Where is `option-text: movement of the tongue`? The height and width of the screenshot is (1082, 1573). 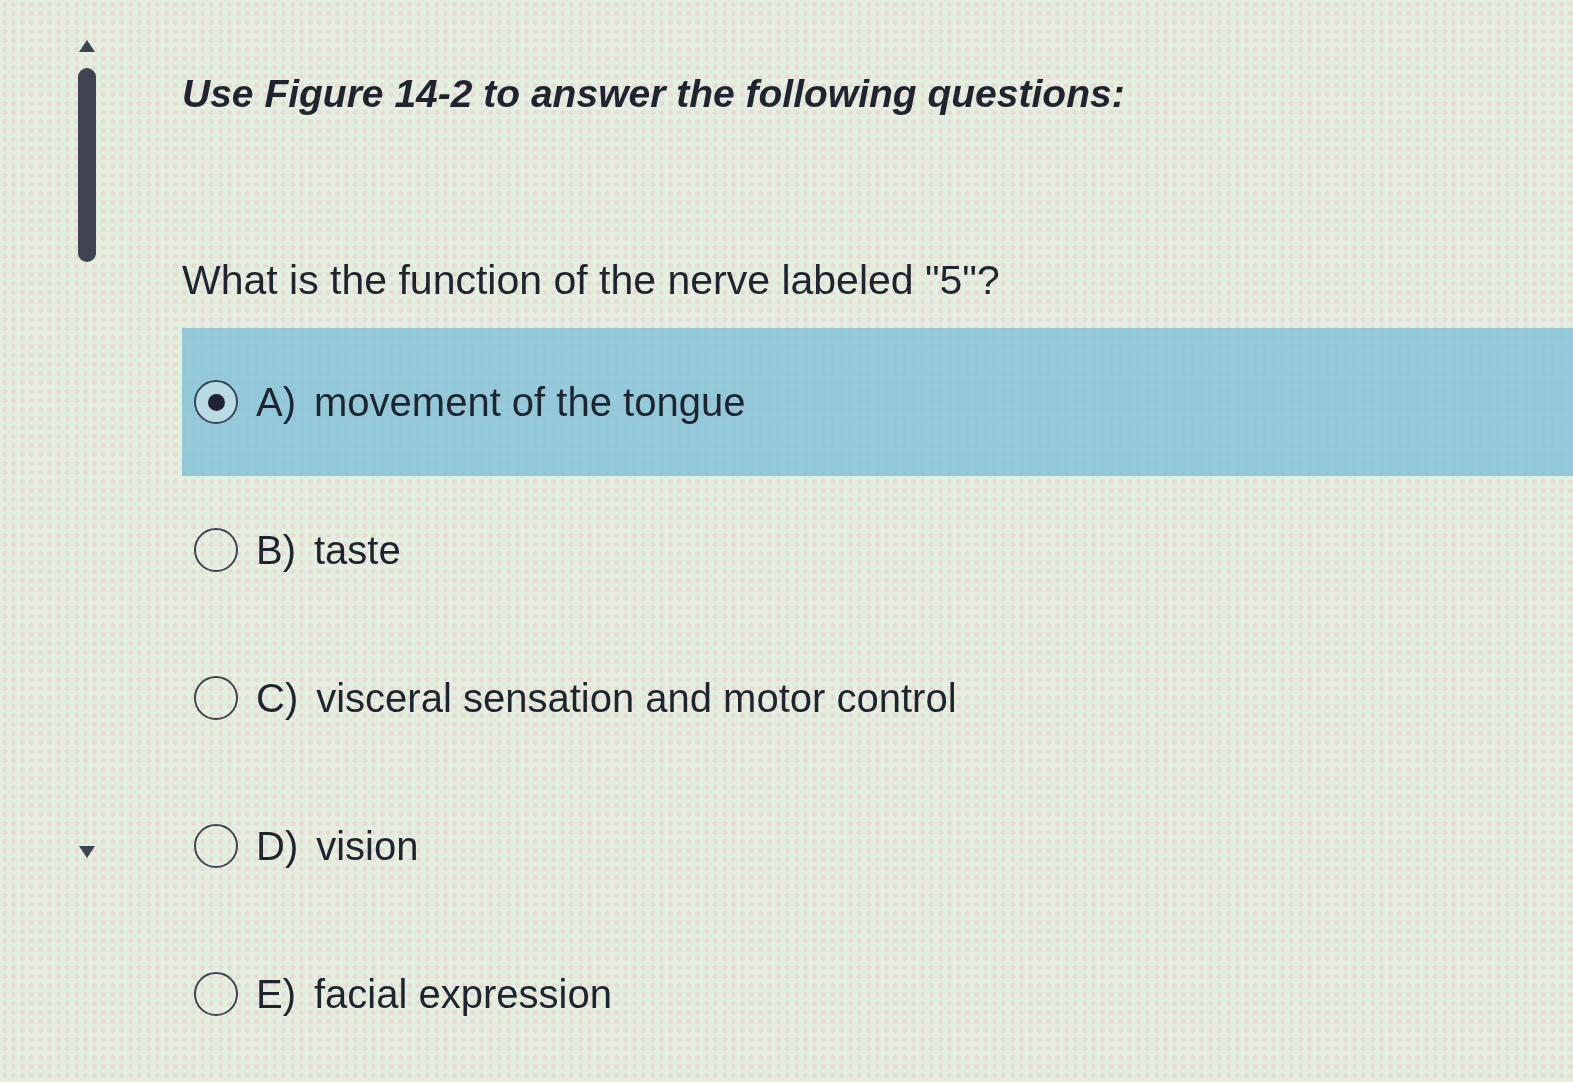
option-text: movement of the tongue is located at coordinates (530, 402).